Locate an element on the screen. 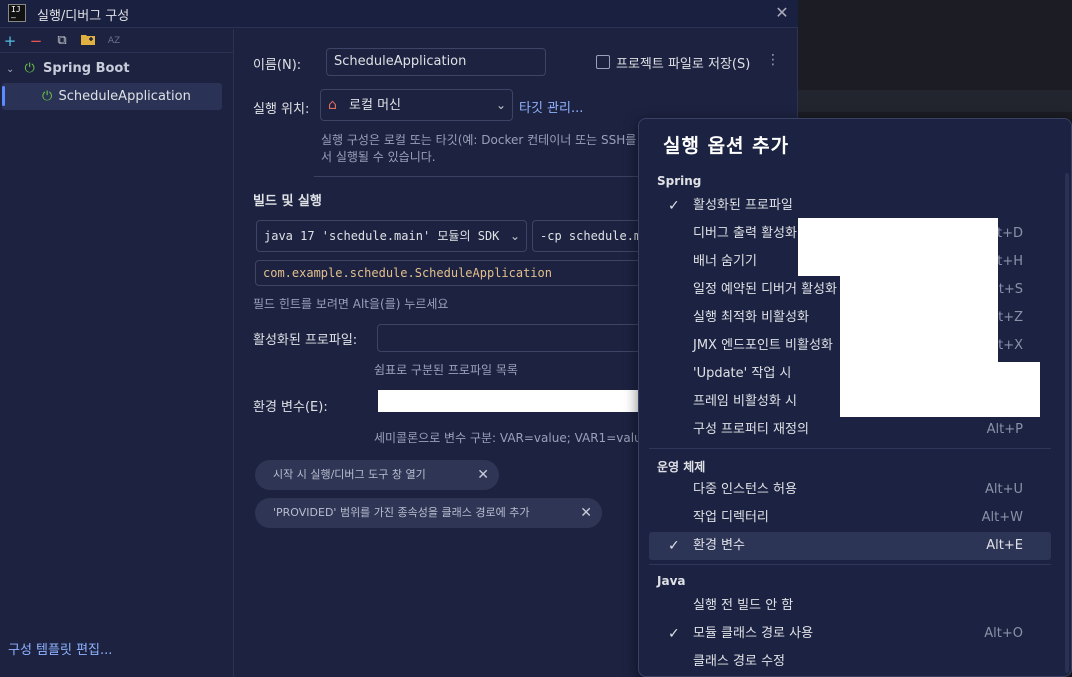 This screenshot has width=1072, height=677. local-machine-icon: ⌂ is located at coordinates (332, 105).